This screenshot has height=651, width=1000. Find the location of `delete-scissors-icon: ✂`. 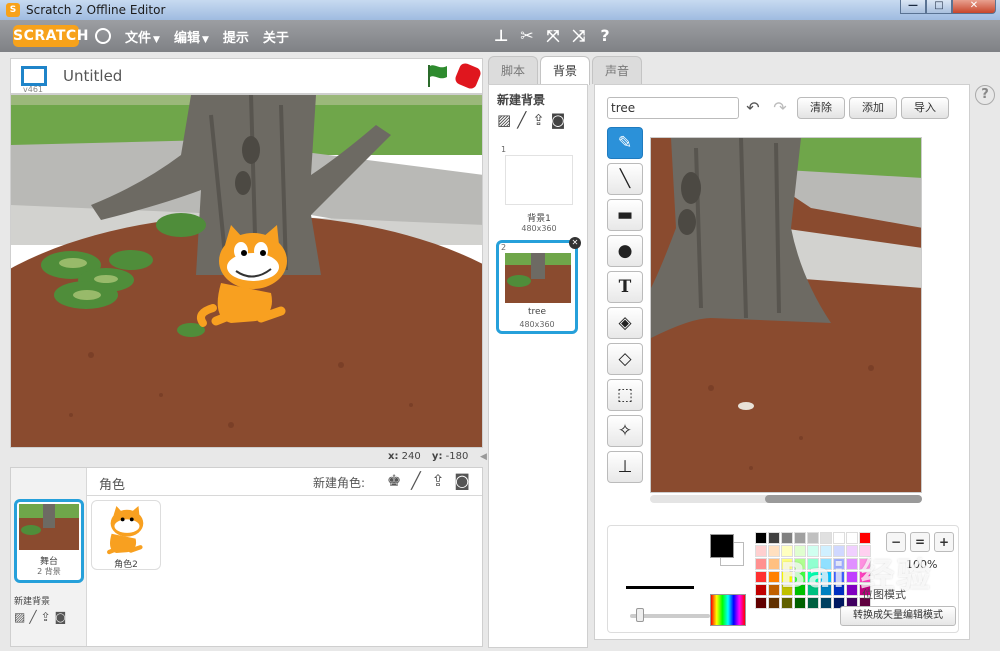

delete-scissors-icon: ✂ is located at coordinates (527, 36).